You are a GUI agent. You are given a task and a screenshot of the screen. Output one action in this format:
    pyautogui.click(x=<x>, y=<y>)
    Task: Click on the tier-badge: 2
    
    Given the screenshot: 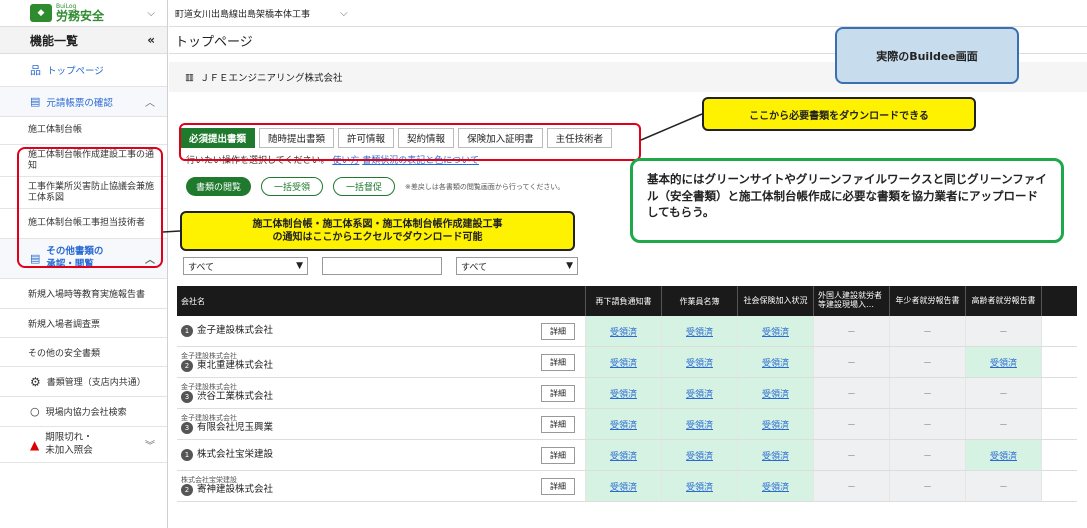 What is the action you would take?
    pyautogui.click(x=187, y=490)
    